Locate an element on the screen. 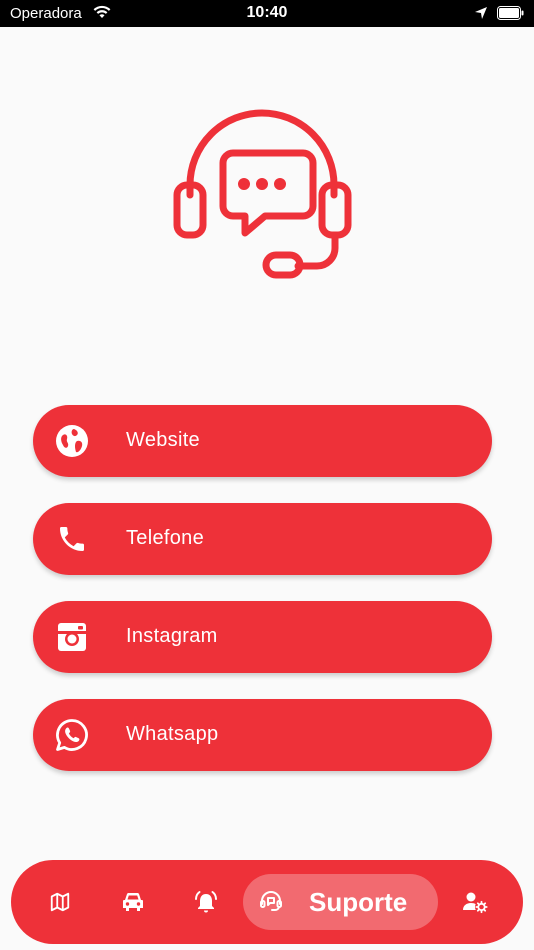 This screenshot has width=534, height=950. nav-label-suporte: Suporte is located at coordinates (358, 902).